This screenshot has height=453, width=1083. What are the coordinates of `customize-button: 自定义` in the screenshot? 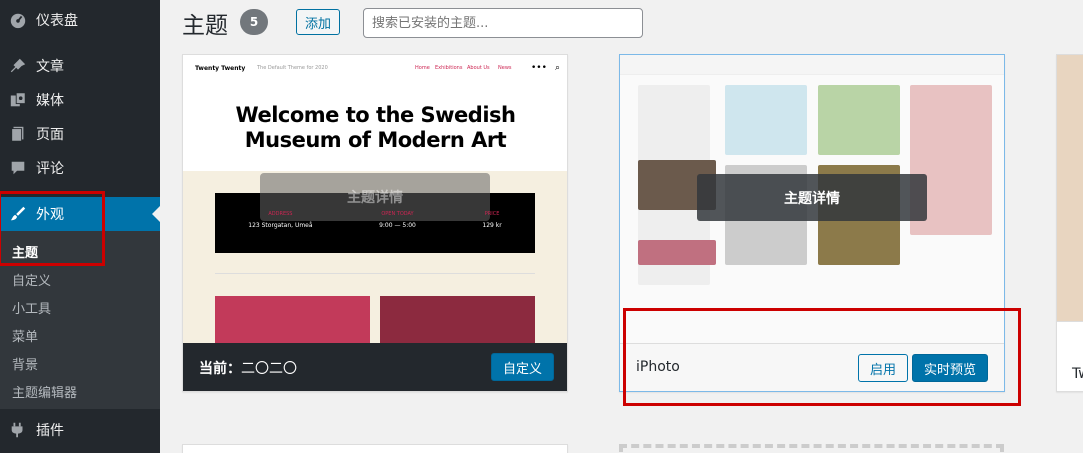 It's located at (523, 367).